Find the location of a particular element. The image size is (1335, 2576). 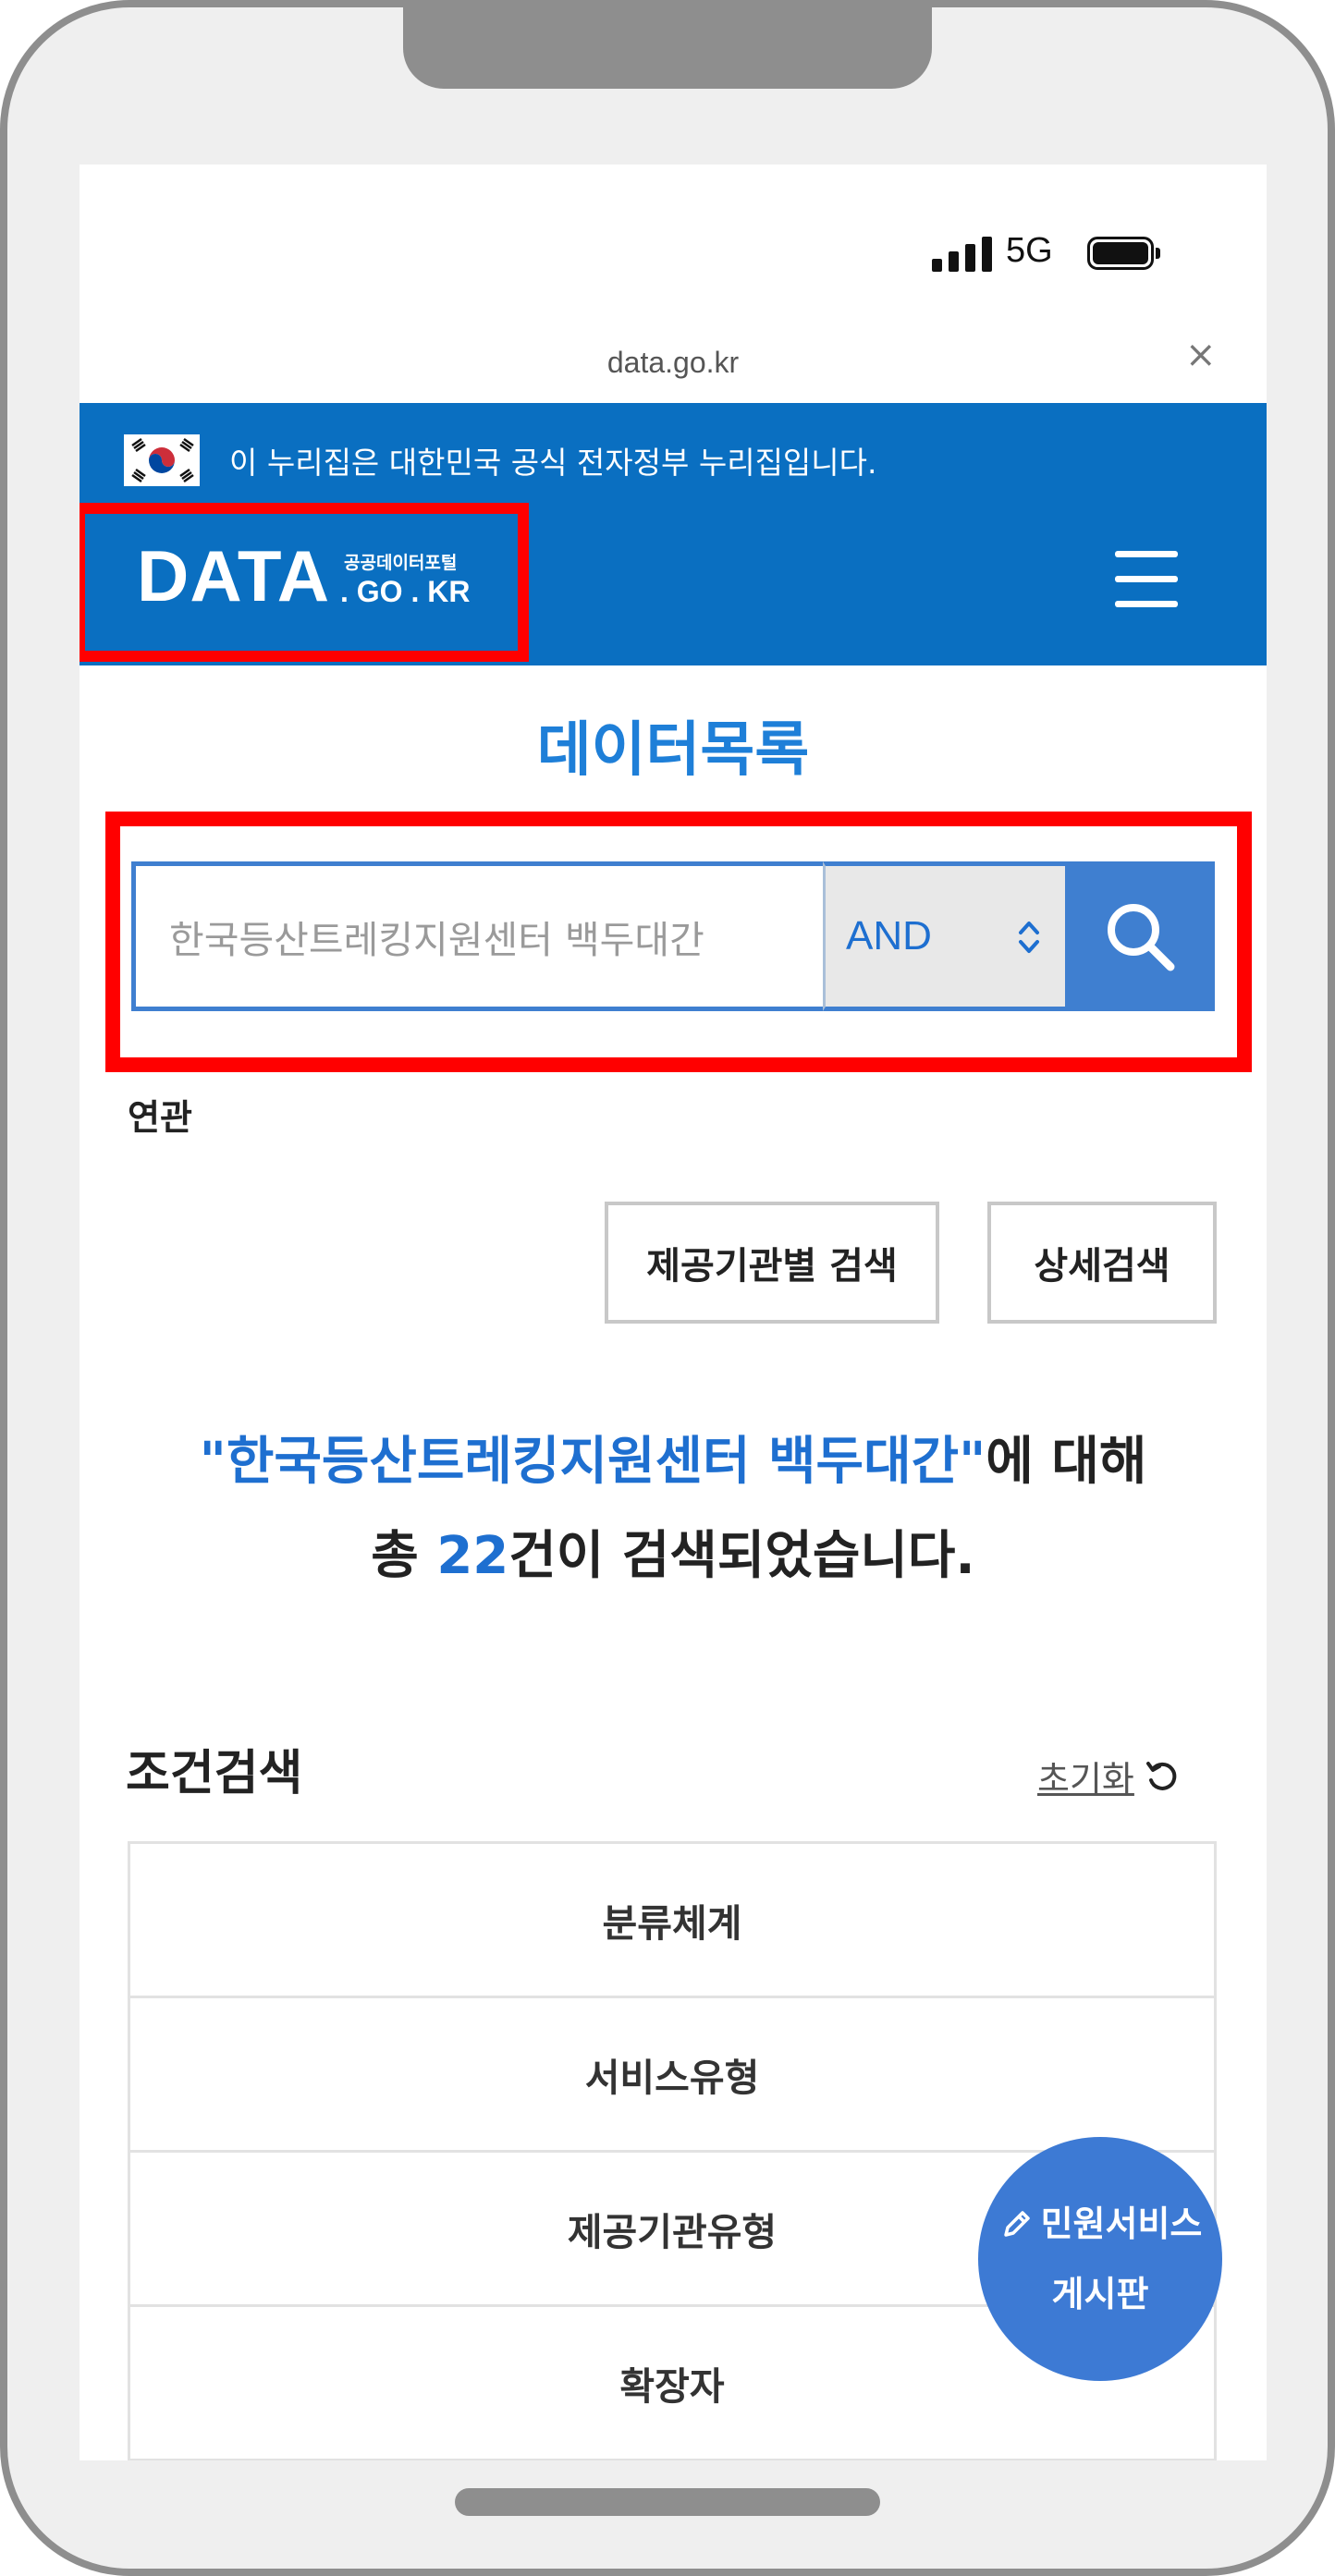

result-count: 22 is located at coordinates (472, 1556).